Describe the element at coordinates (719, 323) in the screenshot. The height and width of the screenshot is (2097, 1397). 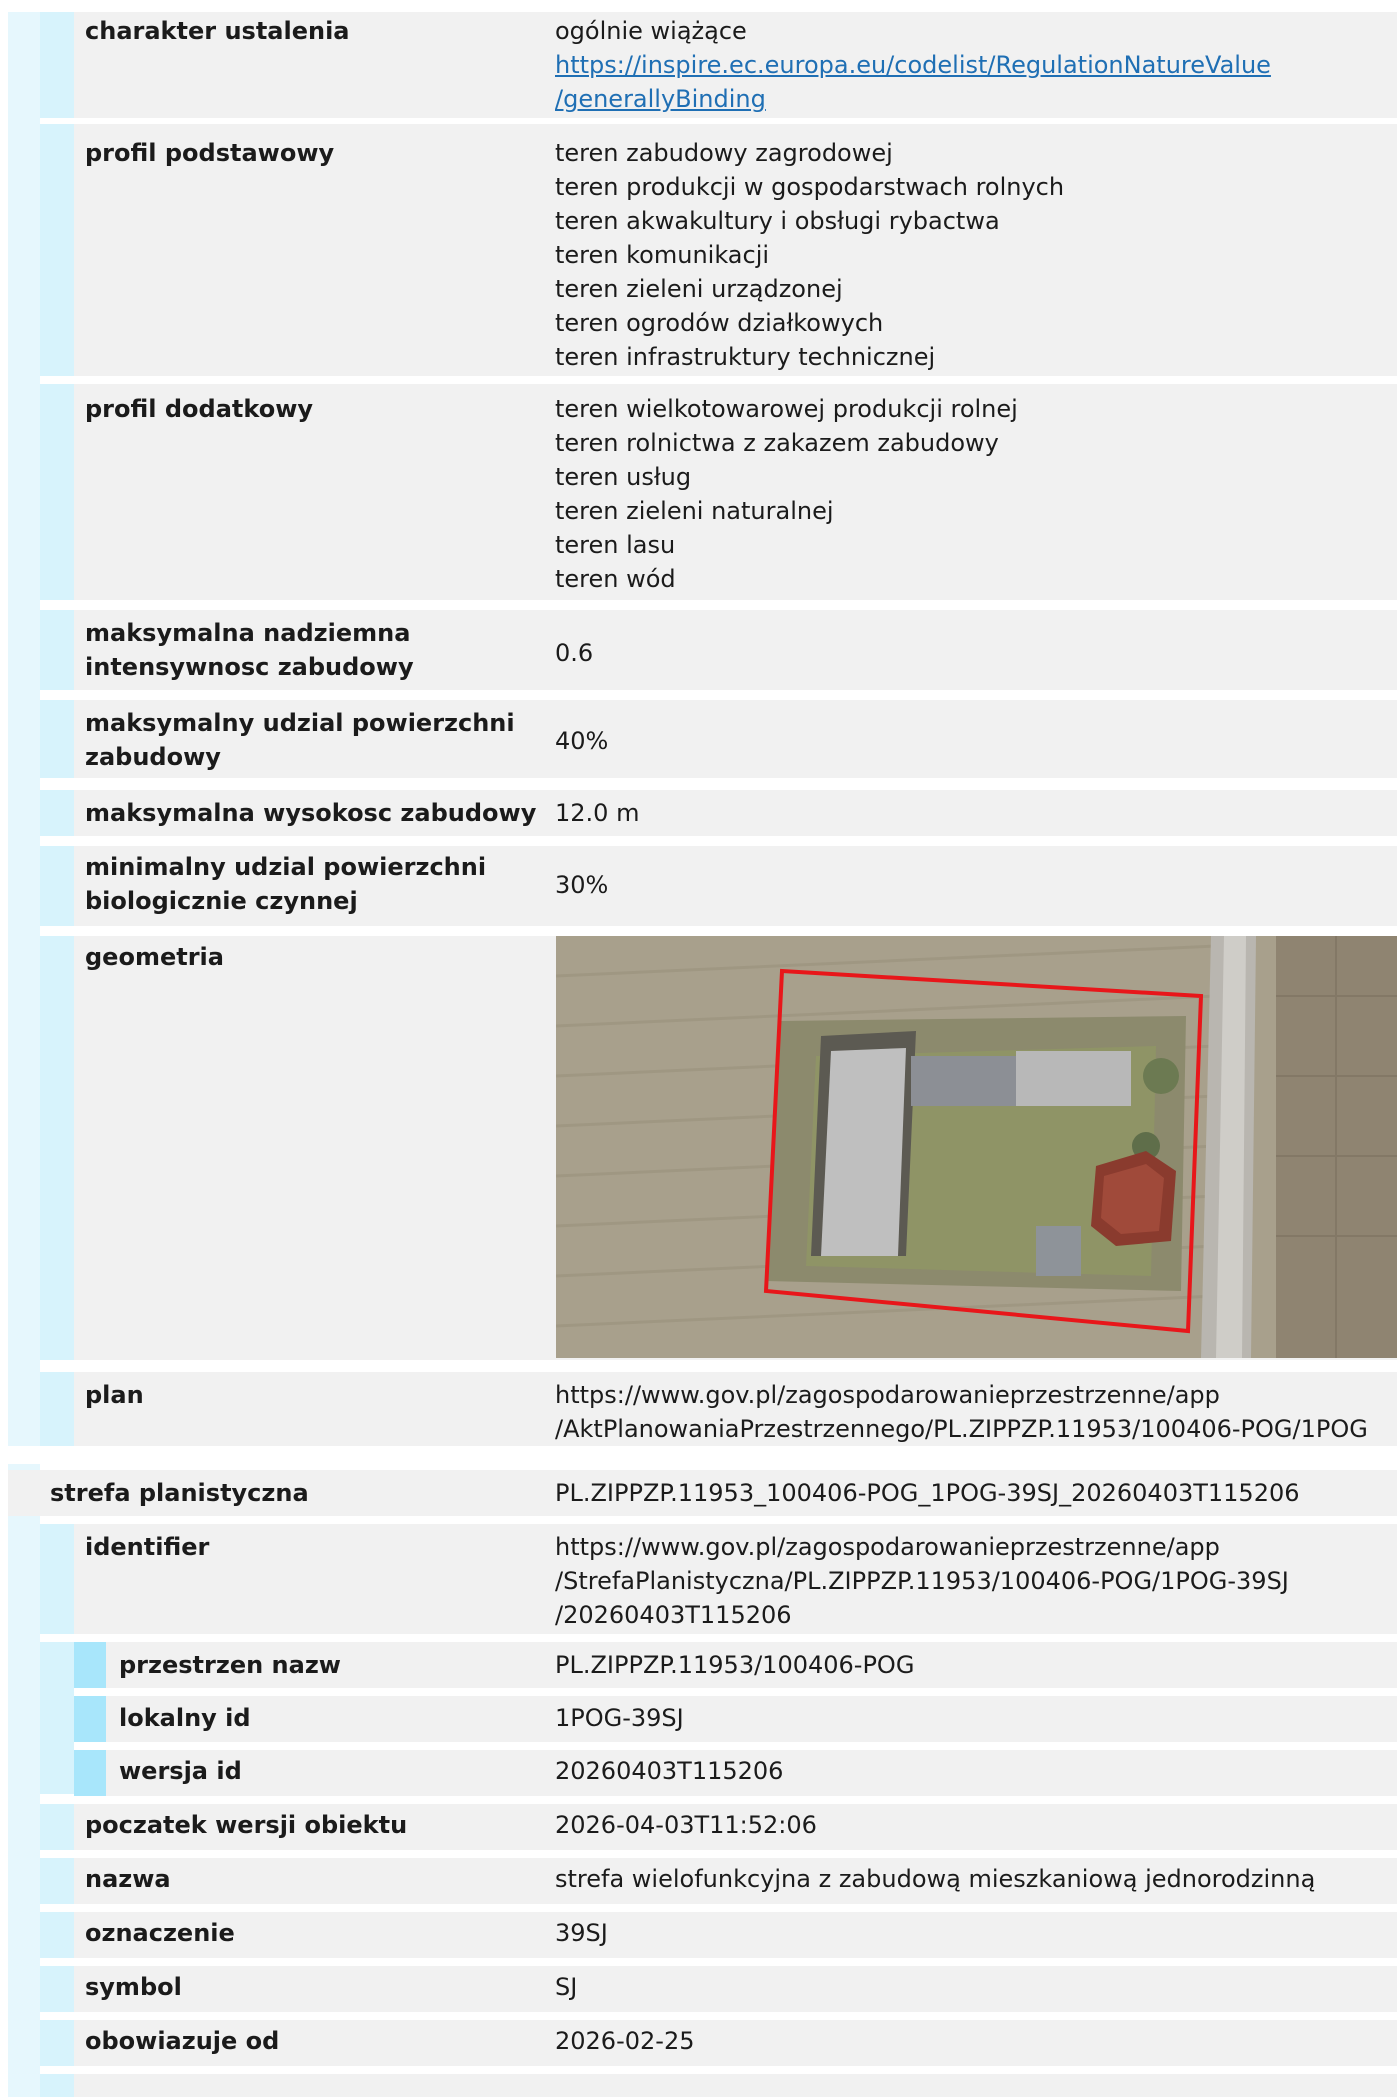
I see `value-line: teren ogrodów działkowych` at that location.